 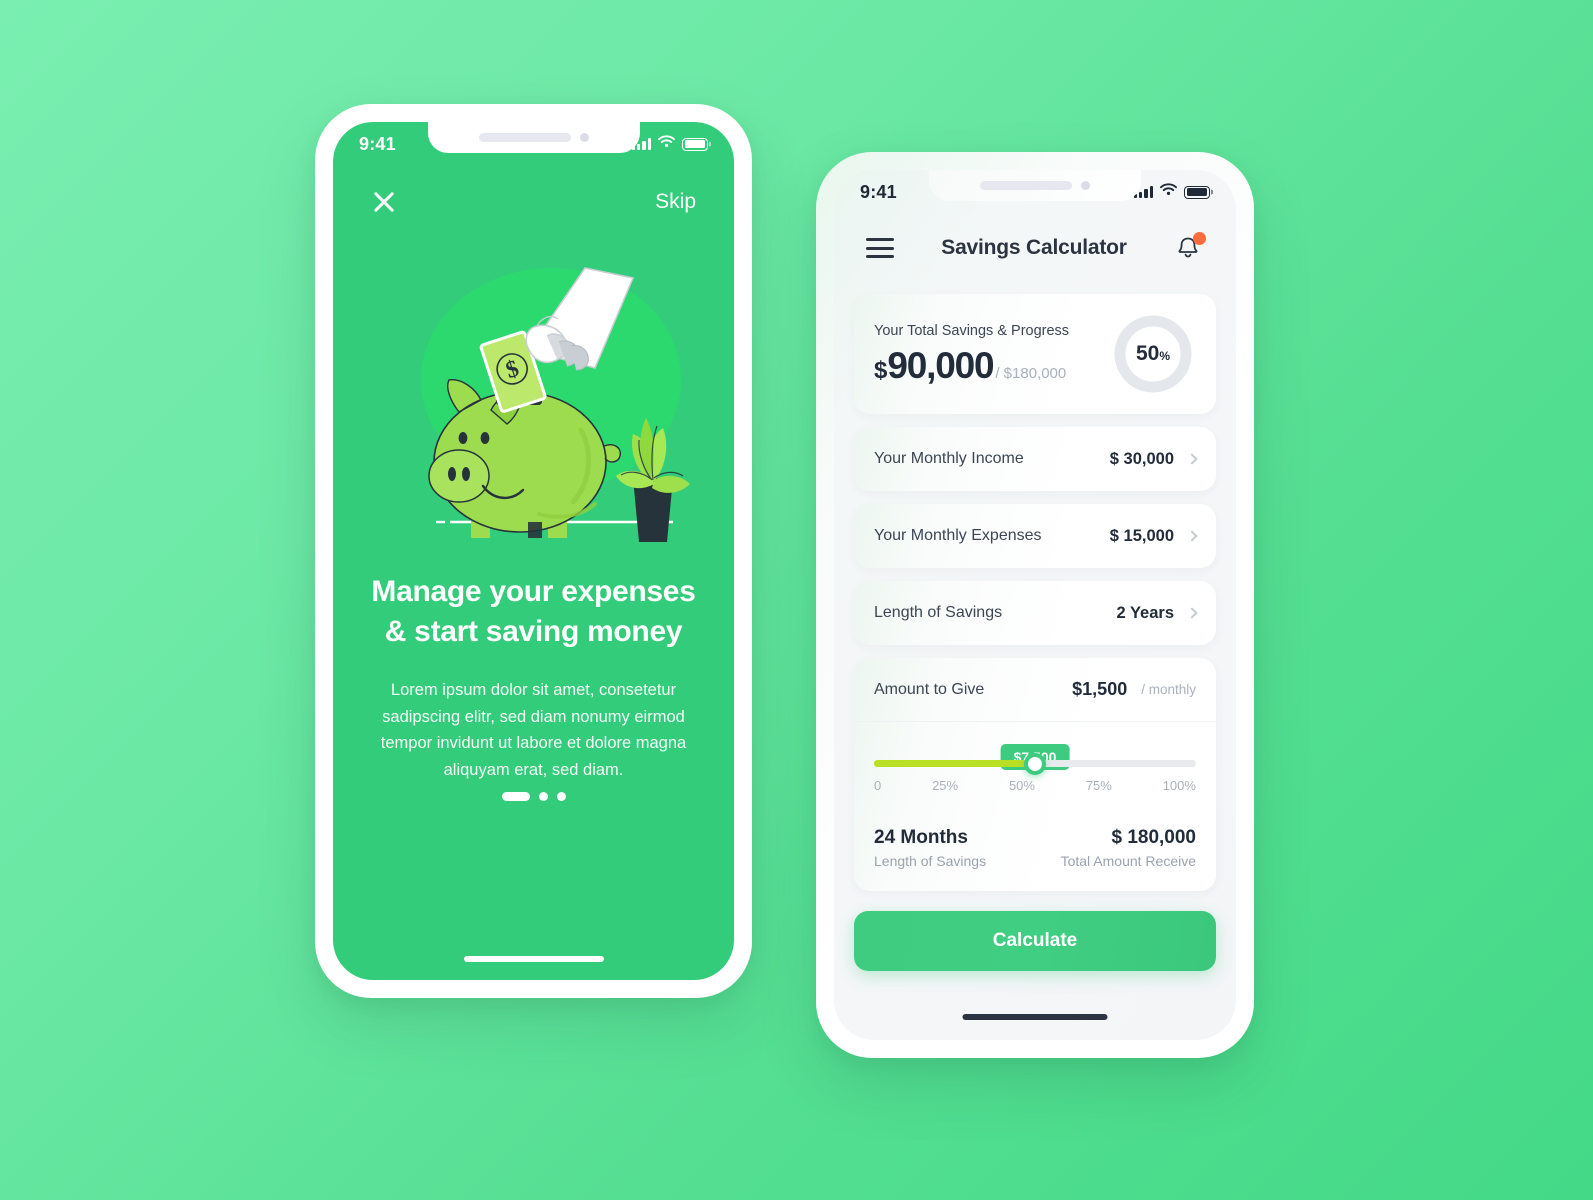 I want to click on hand-putting-money-in-piggy-bank-illustration: $, so click(x=533, y=400).